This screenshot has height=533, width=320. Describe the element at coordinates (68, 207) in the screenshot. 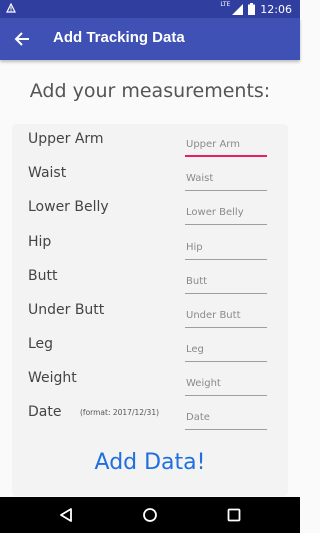

I see `field-label-lower-belly: Lower Belly` at that location.